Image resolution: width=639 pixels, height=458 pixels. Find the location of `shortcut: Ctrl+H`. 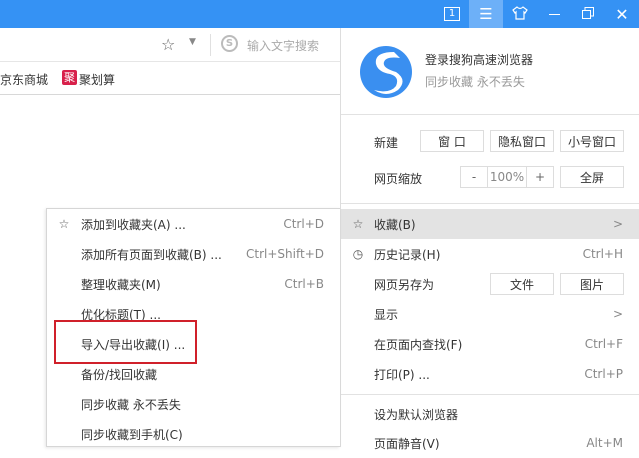

shortcut: Ctrl+H is located at coordinates (602, 254).